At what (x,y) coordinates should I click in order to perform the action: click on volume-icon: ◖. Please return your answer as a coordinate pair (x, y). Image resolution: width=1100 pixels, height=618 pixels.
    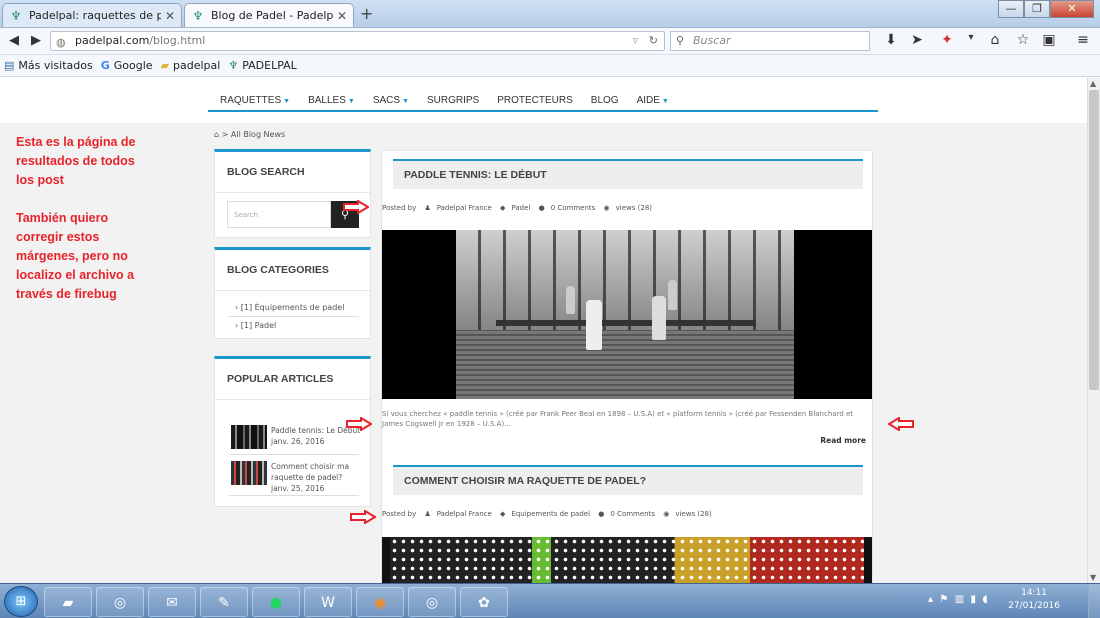
    Looking at the image, I should click on (984, 599).